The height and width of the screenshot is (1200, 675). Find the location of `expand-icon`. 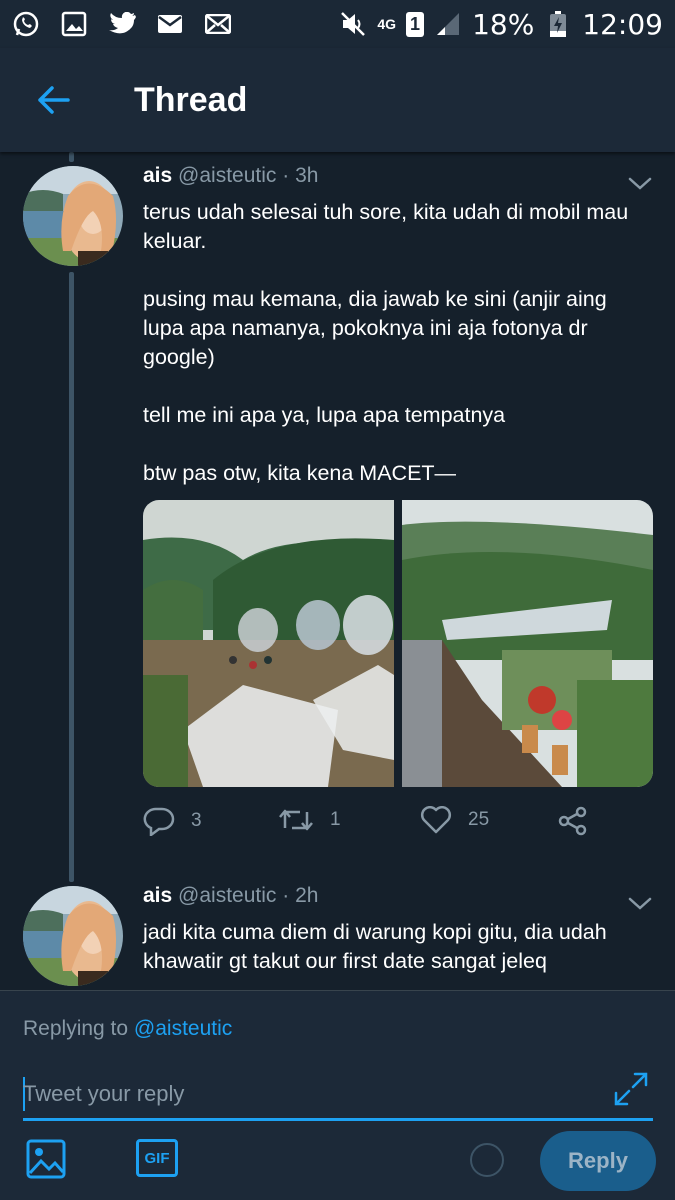

expand-icon is located at coordinates (631, 1089).